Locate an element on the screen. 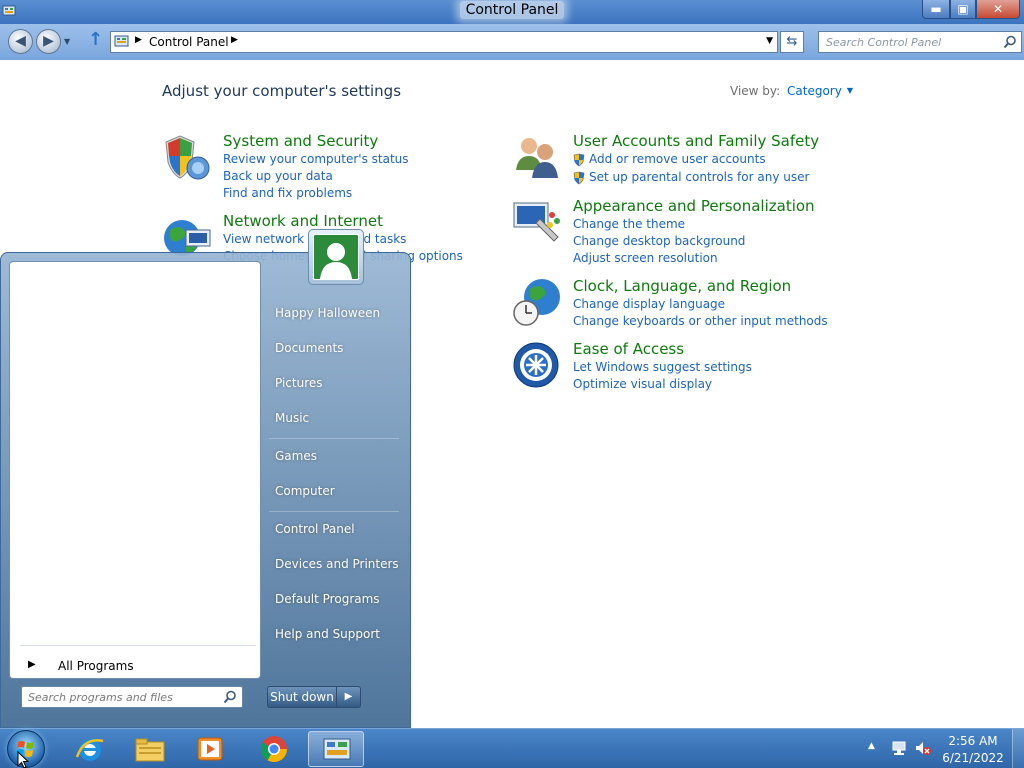 The image size is (1024, 768). taskbar: ▲ 2:56 AM 6/21/2022 is located at coordinates (512, 748).